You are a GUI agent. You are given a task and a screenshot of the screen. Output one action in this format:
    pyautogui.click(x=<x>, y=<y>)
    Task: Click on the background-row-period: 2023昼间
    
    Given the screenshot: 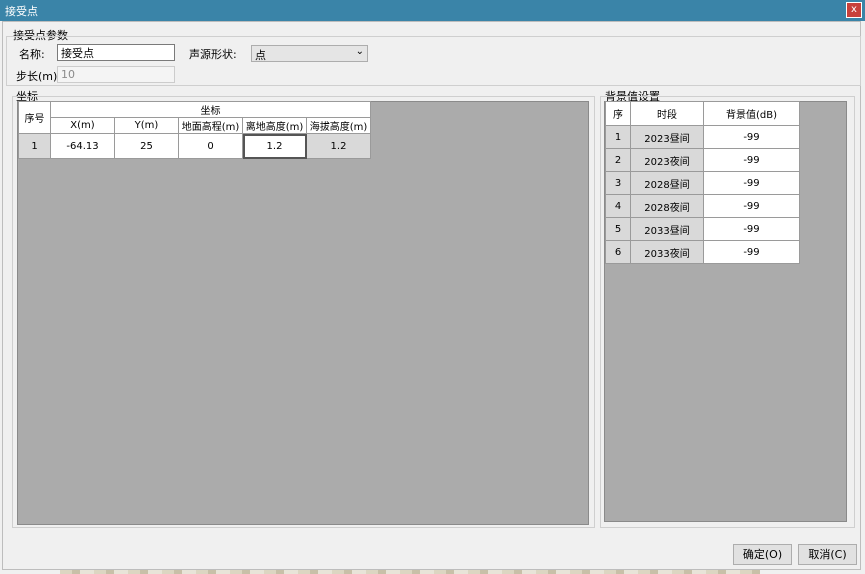 What is the action you would take?
    pyautogui.click(x=667, y=137)
    